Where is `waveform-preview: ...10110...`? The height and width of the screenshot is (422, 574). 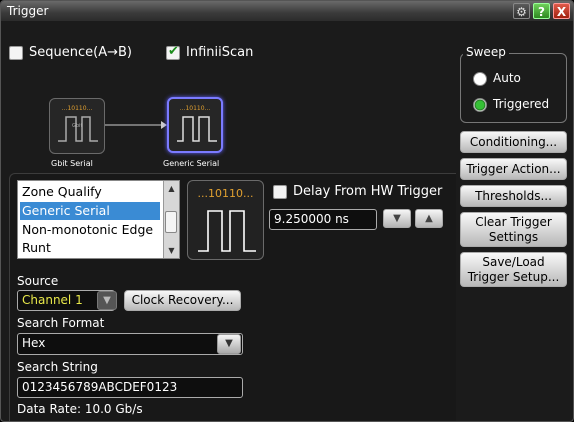 waveform-preview: ...10110... is located at coordinates (225, 220).